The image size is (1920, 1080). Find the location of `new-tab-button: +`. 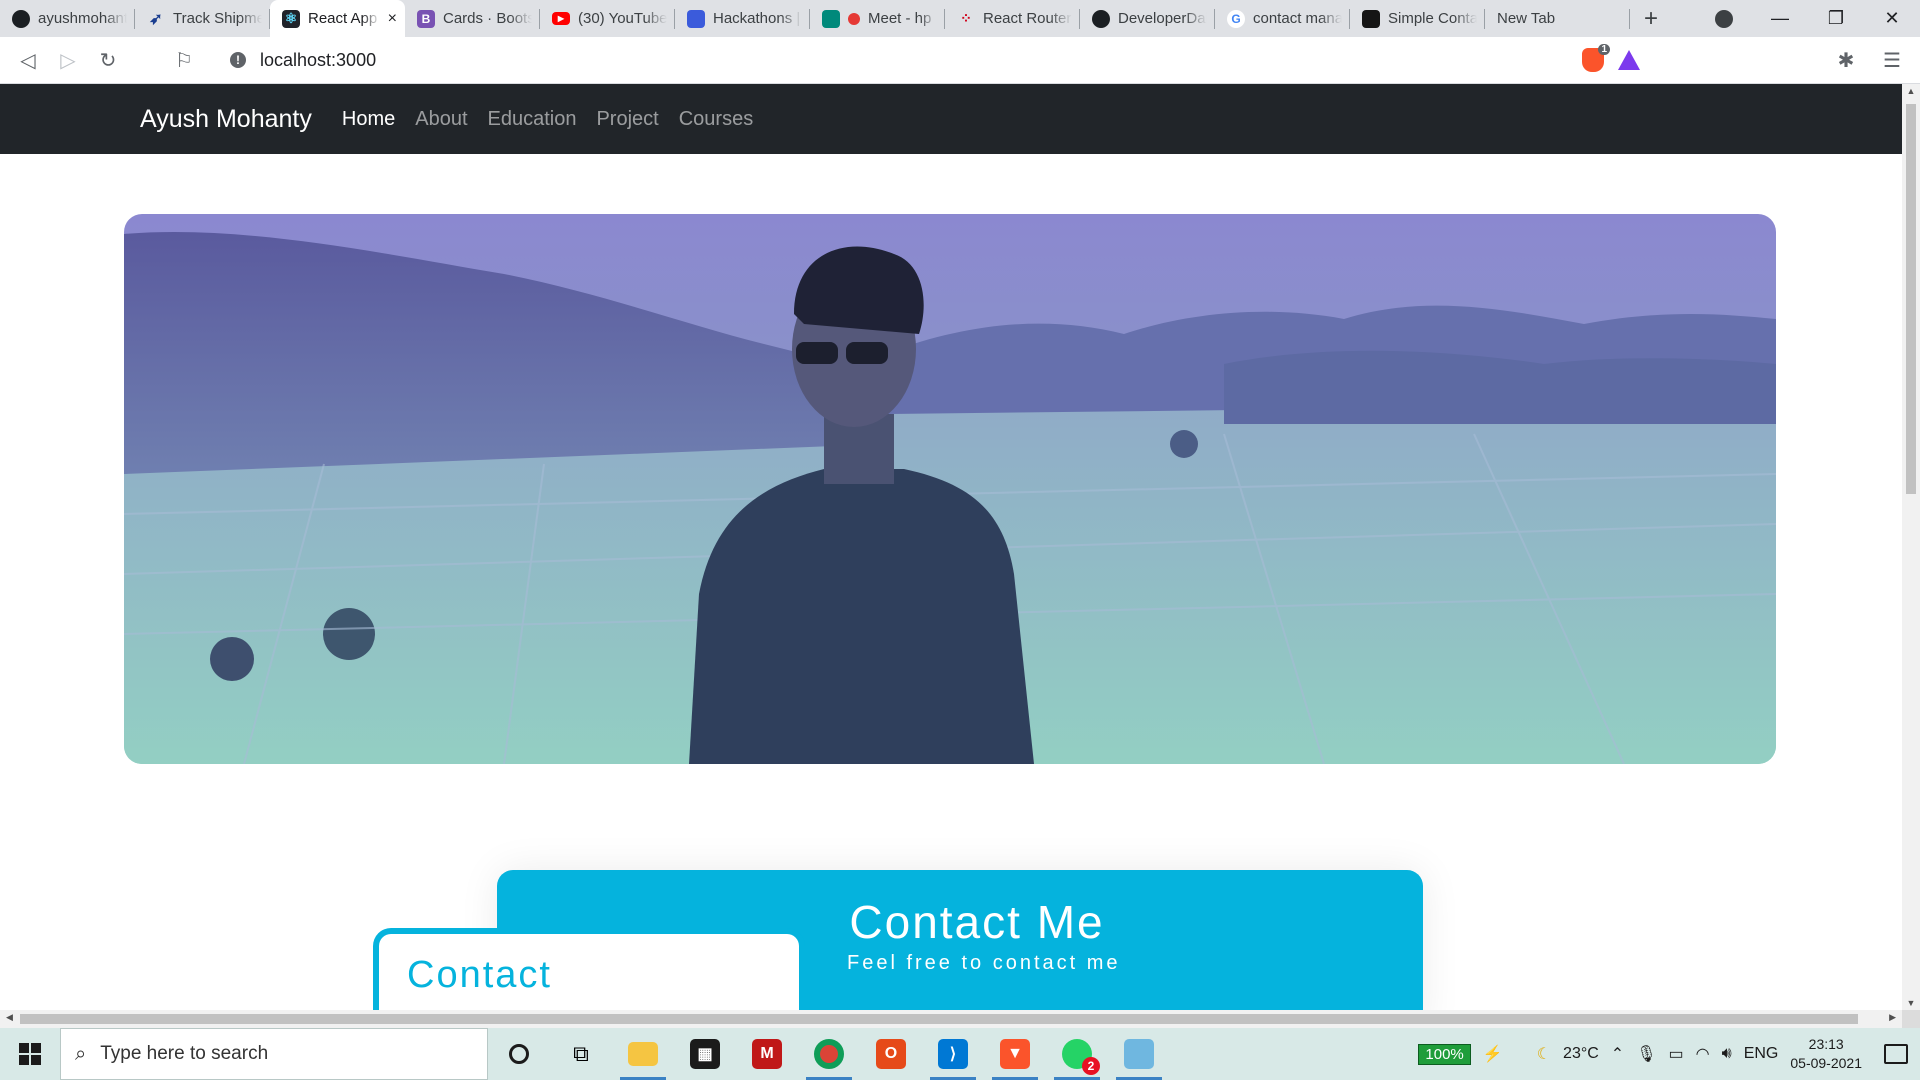

new-tab-button: + is located at coordinates (1651, 18).